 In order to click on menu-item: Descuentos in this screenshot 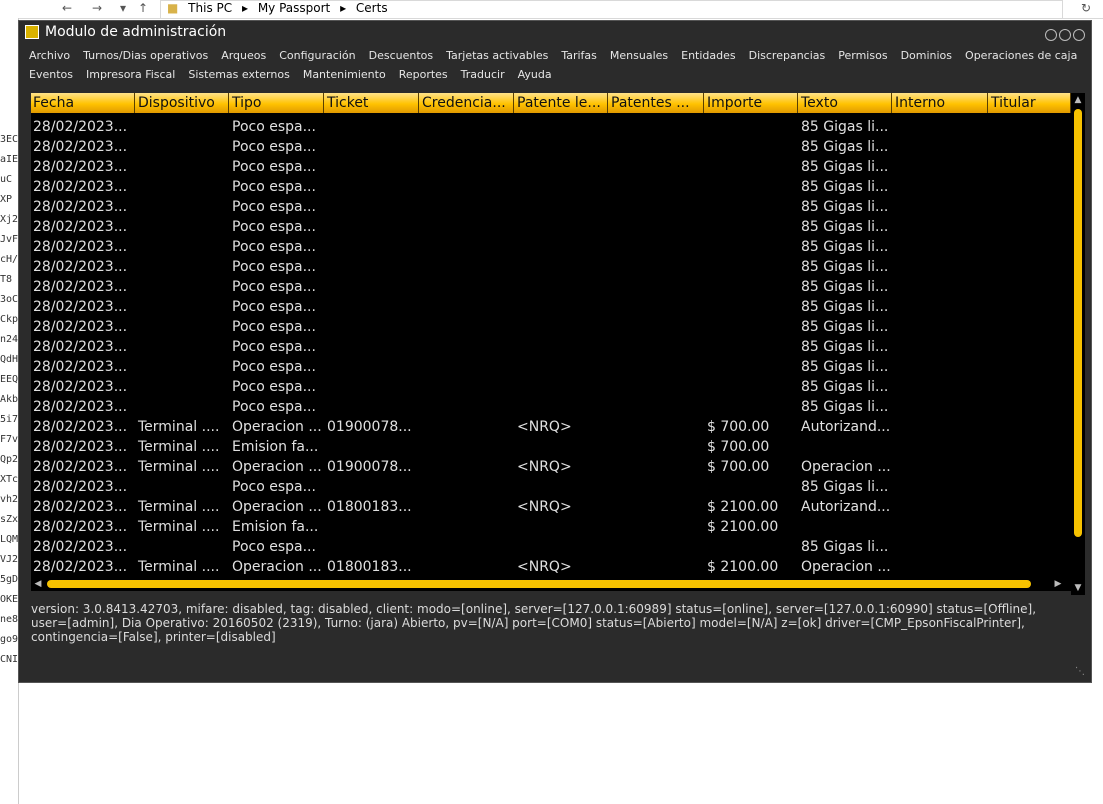, I will do `click(401, 55)`.